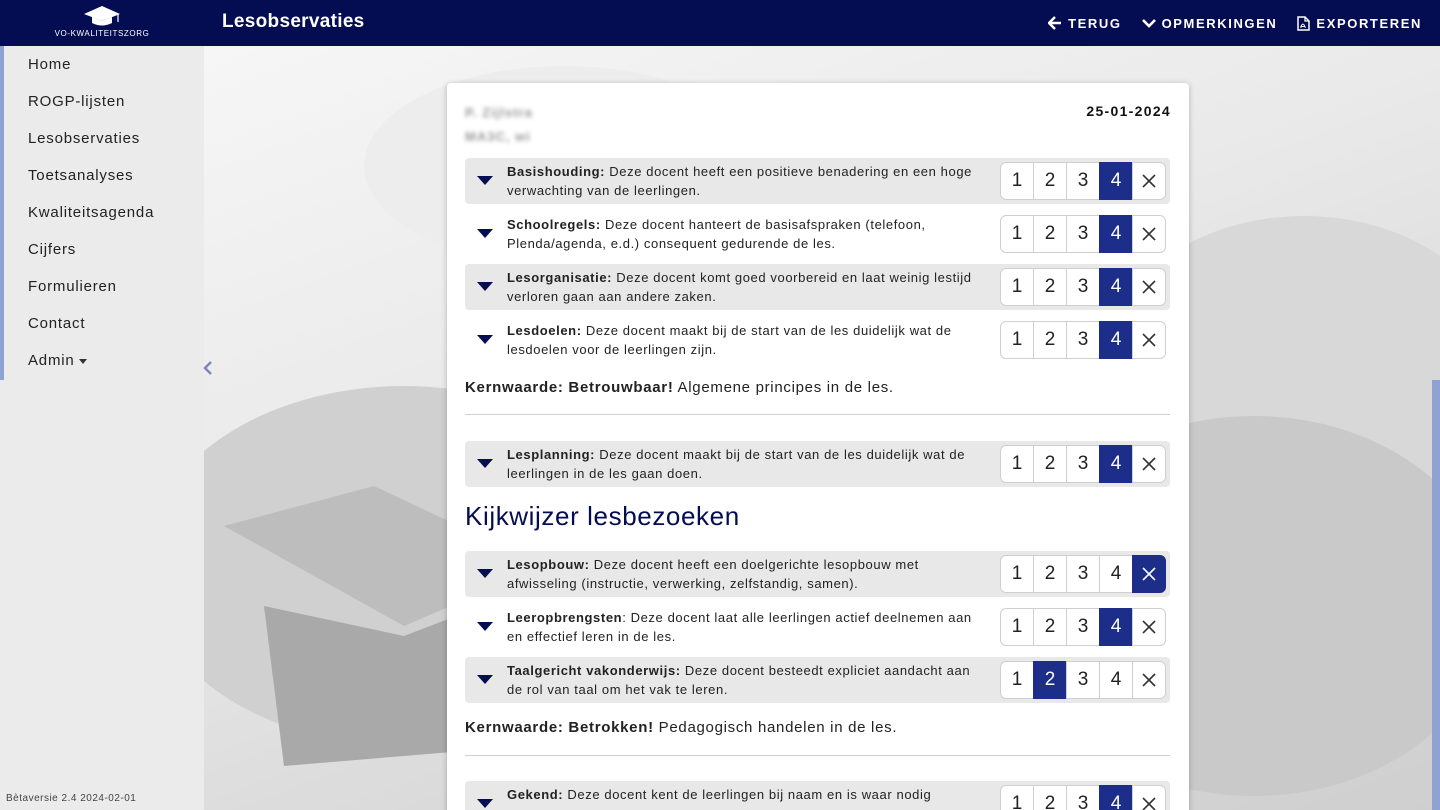 This screenshot has height=810, width=1440. Describe the element at coordinates (102, 23) in the screenshot. I see `logo: VO-KWALITEITSZORG` at that location.